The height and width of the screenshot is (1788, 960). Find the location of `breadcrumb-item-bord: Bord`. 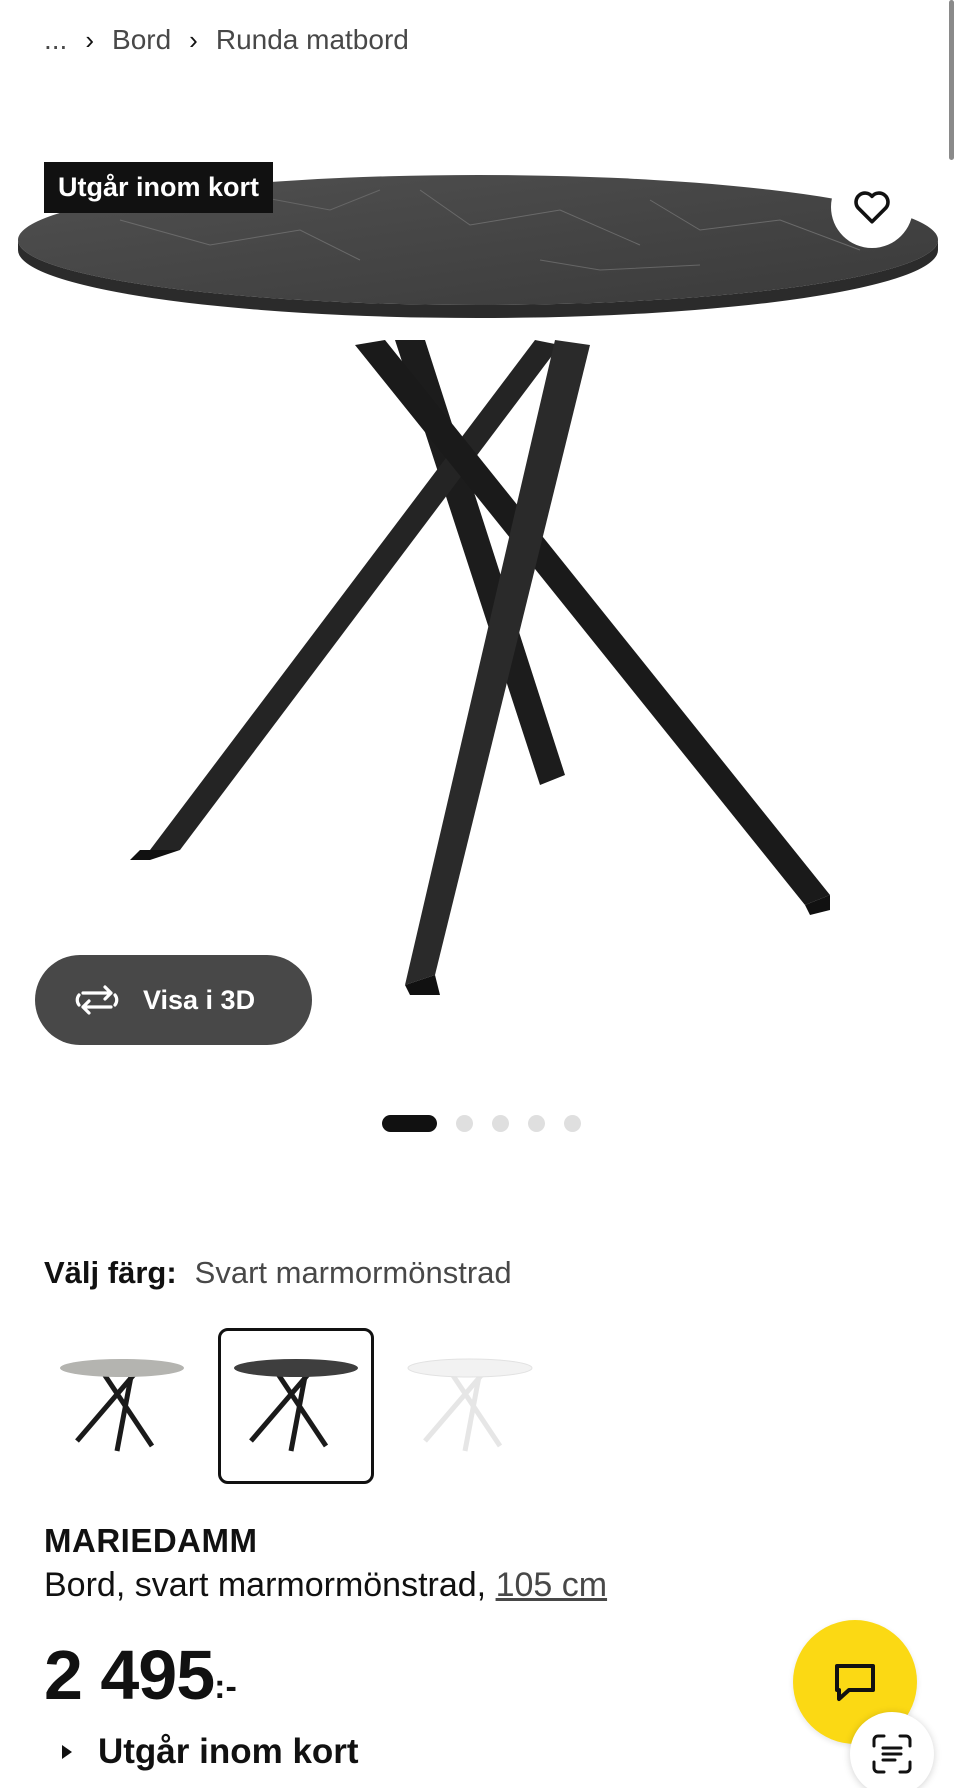

breadcrumb-item-bord: Bord is located at coordinates (141, 40).